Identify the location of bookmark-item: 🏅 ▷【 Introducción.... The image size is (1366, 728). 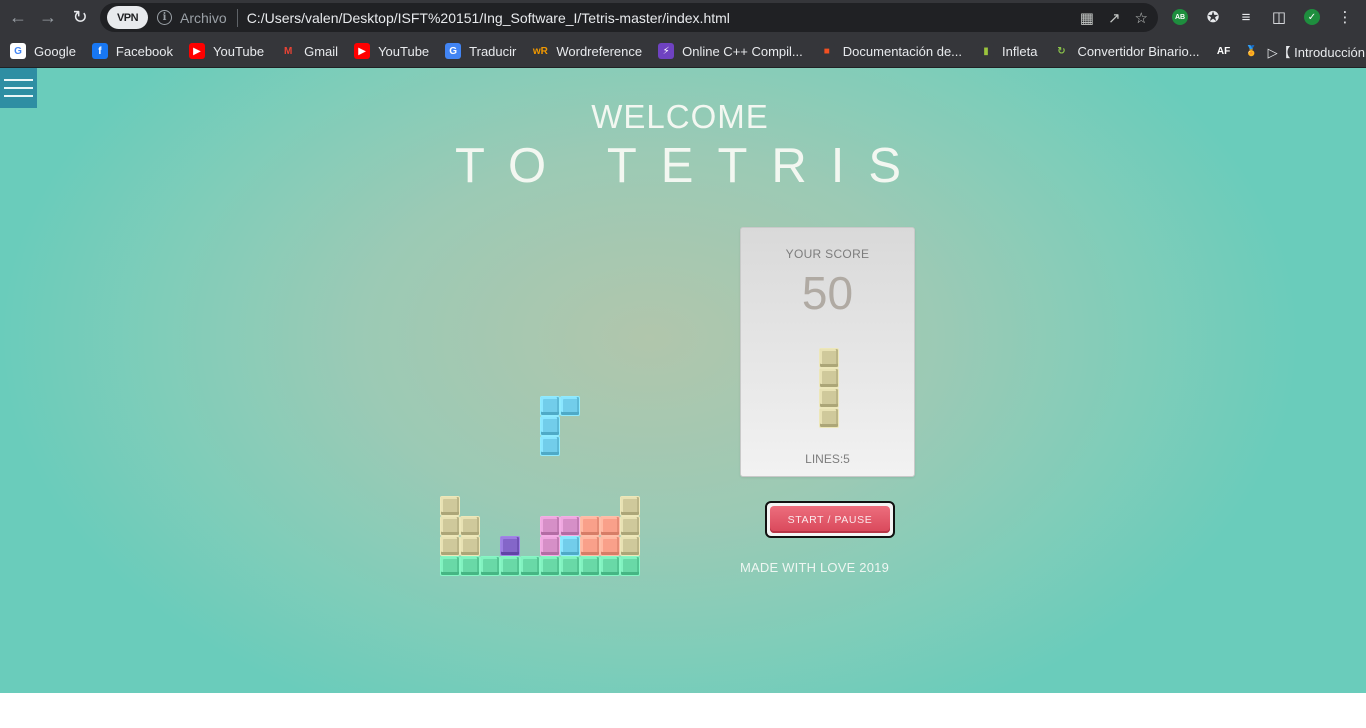
(1304, 51).